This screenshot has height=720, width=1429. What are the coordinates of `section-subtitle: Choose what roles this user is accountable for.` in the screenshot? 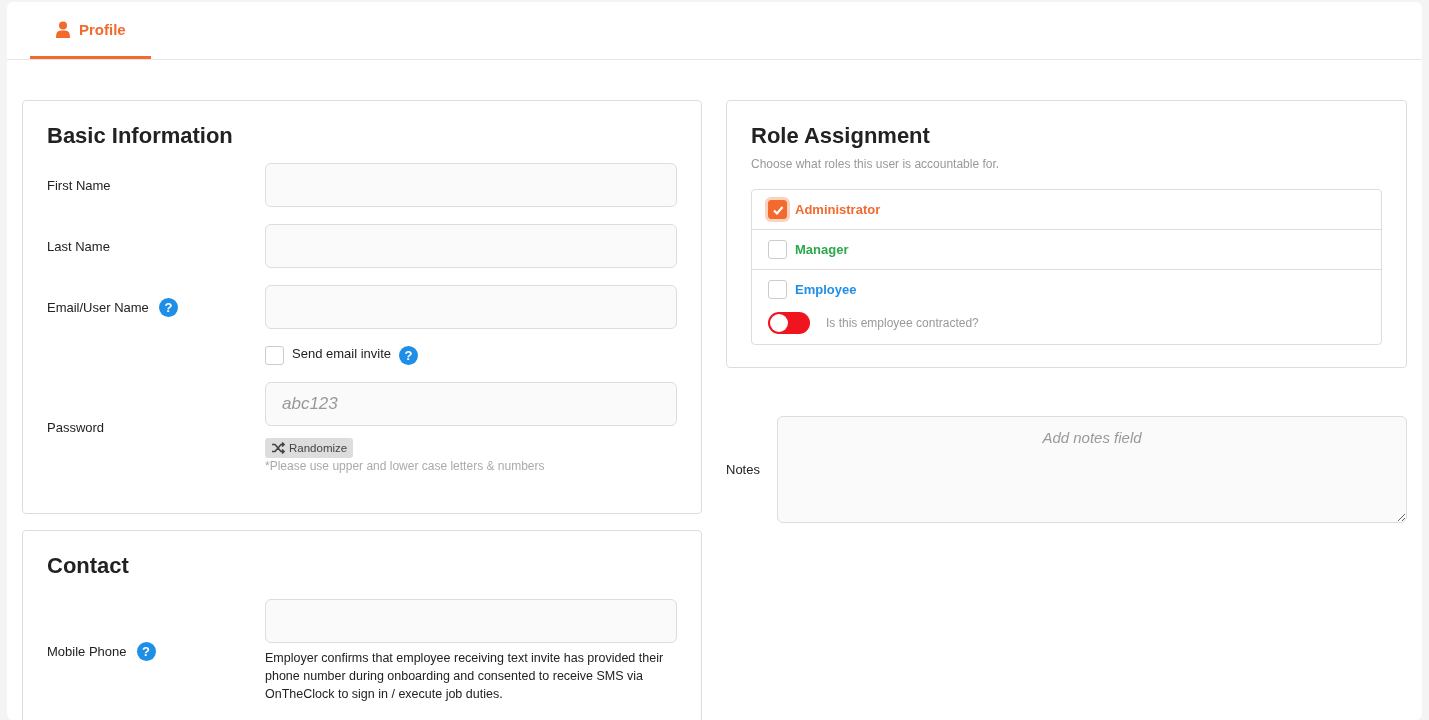 It's located at (876, 164).